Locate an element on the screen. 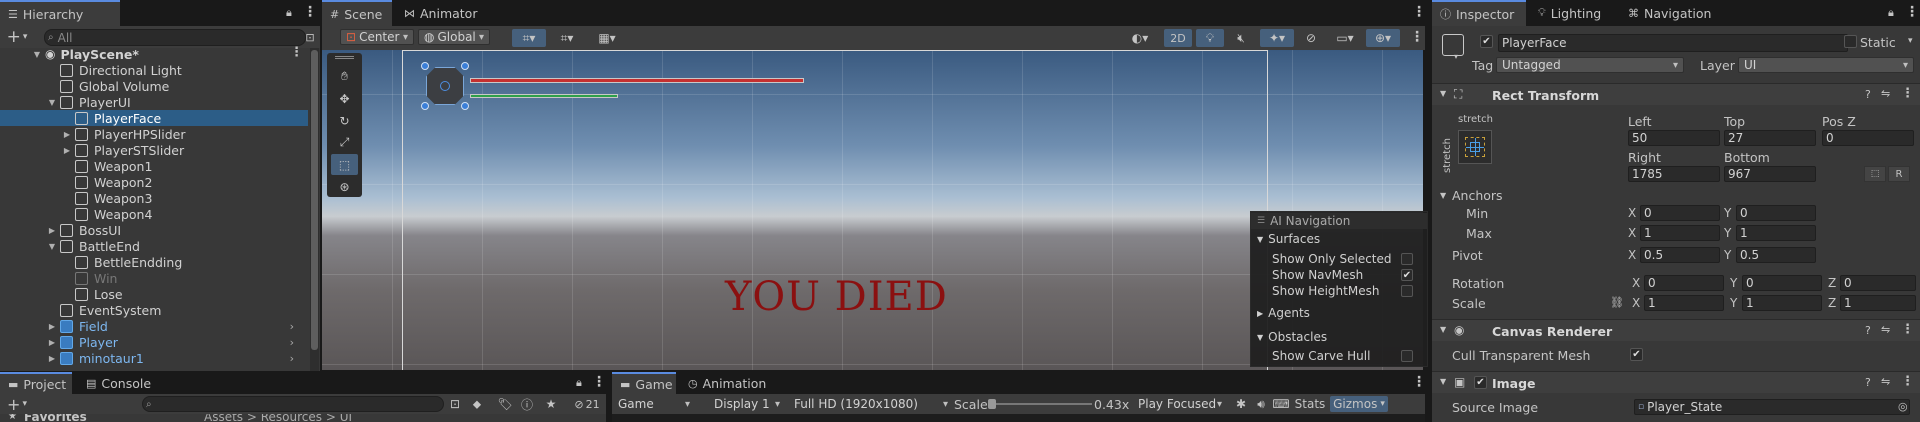 Image resolution: width=1920 pixels, height=422 pixels. hierarchy-item-playscene: ▼ ◉ PlayScene* ⋮ is located at coordinates (154, 54).